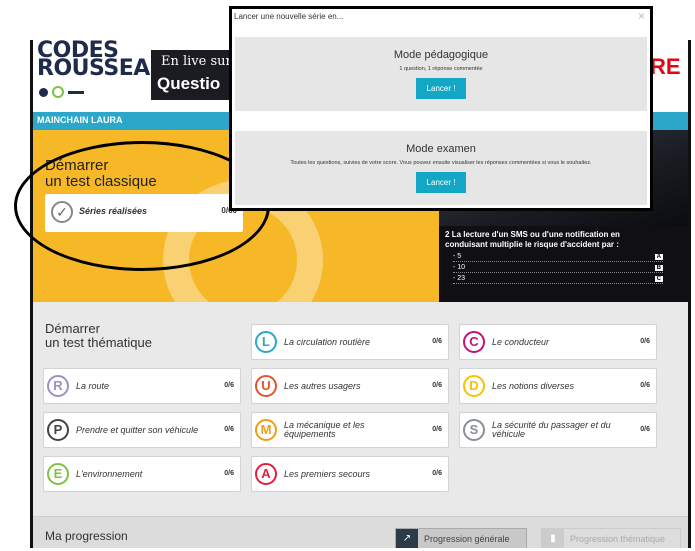  Describe the element at coordinates (327, 341) in the screenshot. I see `theme-label: La circulation routière` at that location.